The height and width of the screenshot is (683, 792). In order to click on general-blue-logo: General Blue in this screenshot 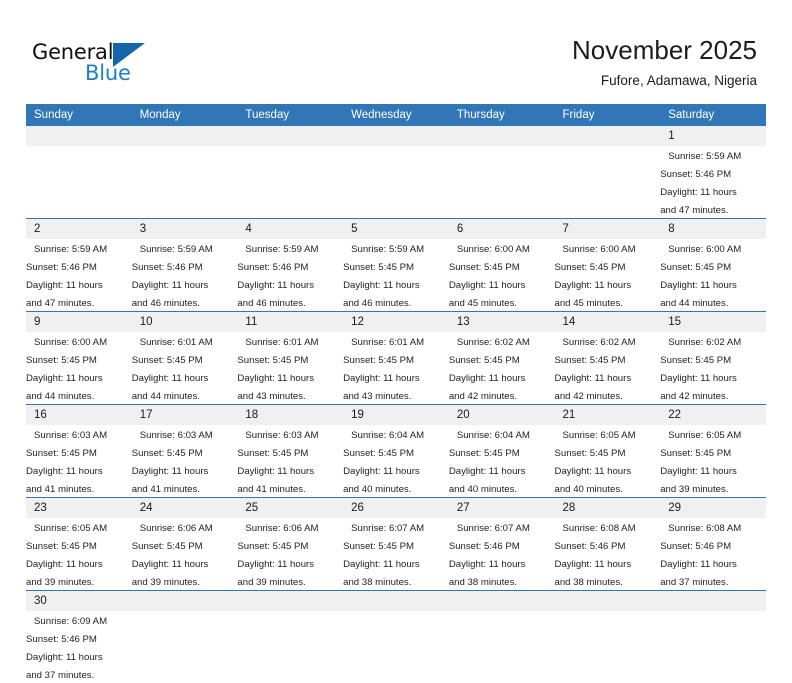, I will do `click(89, 65)`.